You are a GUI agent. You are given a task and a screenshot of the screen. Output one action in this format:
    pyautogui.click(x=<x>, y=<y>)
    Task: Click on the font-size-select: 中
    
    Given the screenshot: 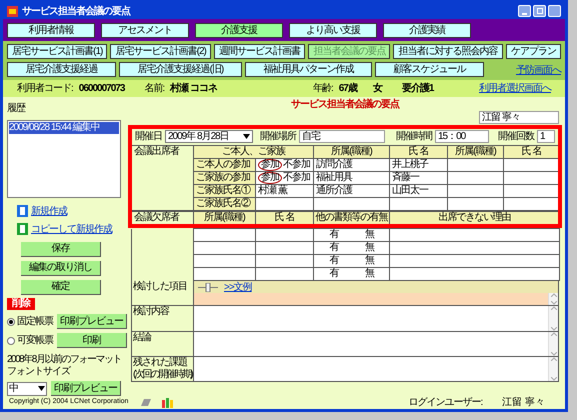 What is the action you would take?
    pyautogui.click(x=27, y=389)
    